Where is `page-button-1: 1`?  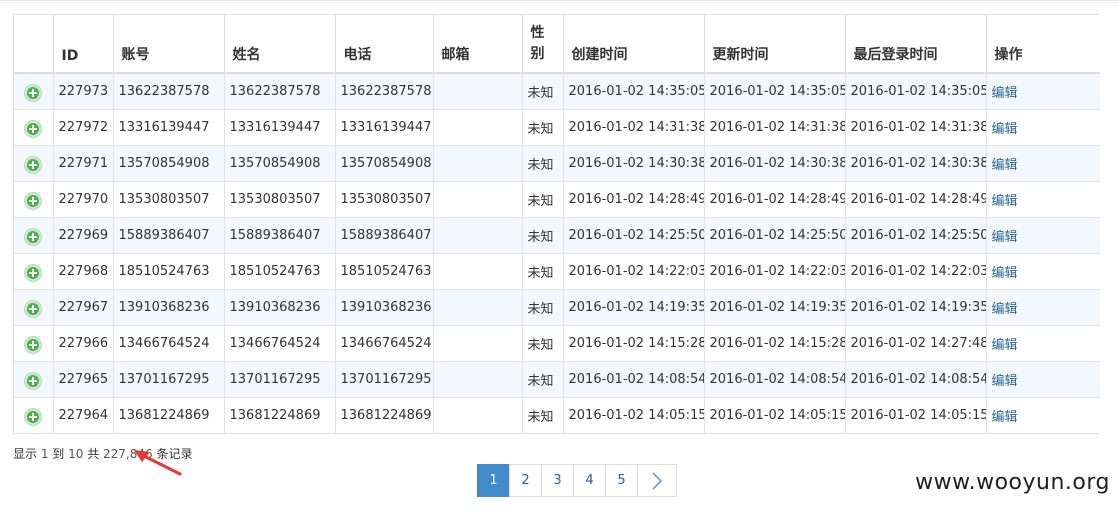
page-button-1: 1 is located at coordinates (493, 480).